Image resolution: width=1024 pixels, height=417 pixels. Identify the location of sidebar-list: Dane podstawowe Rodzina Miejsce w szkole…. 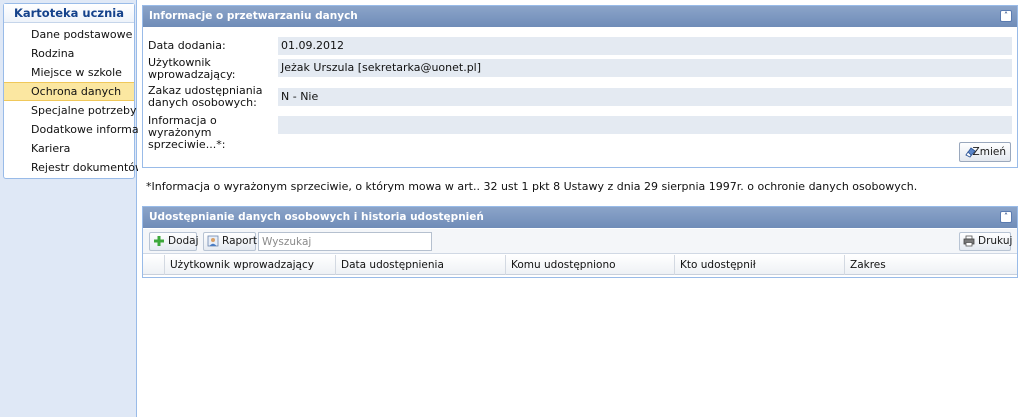
(79, 100).